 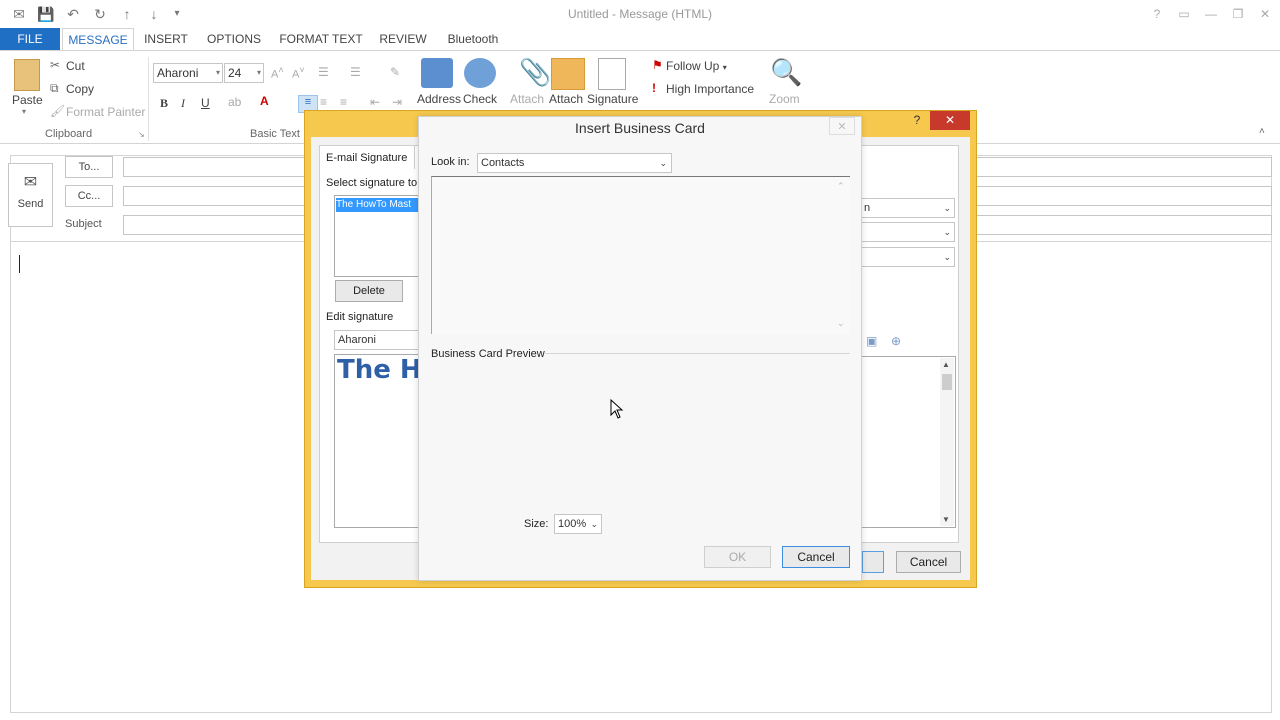 I want to click on minimize-icon: —, so click(x=1211, y=14).